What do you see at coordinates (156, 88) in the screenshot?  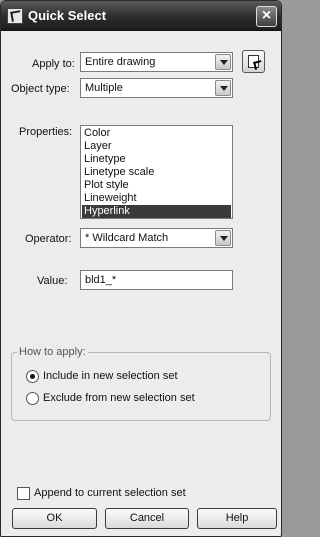 I see `object-type-dropdown: Multiple` at bounding box center [156, 88].